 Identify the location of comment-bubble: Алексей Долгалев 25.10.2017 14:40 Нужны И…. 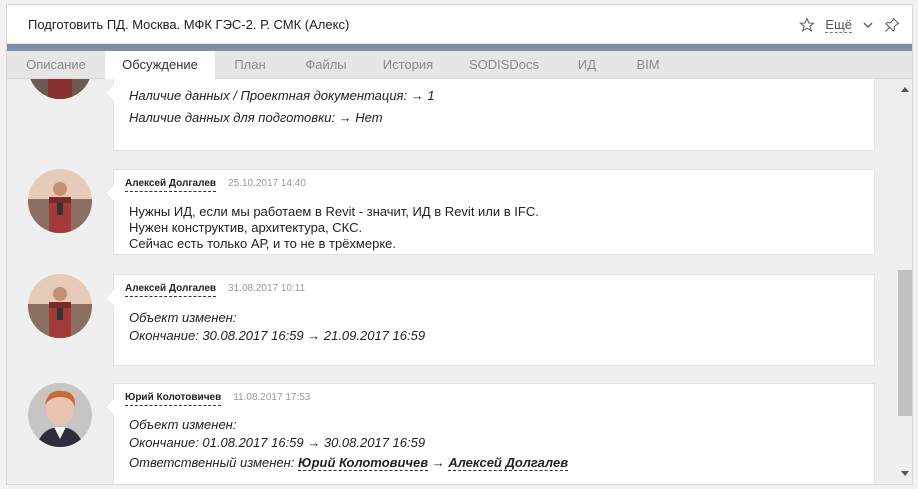
(490, 212).